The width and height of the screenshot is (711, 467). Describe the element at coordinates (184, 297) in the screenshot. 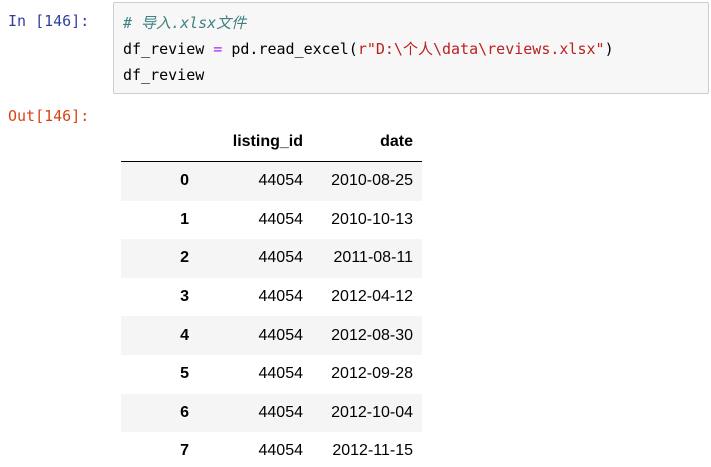

I see `row-index: 3` at that location.